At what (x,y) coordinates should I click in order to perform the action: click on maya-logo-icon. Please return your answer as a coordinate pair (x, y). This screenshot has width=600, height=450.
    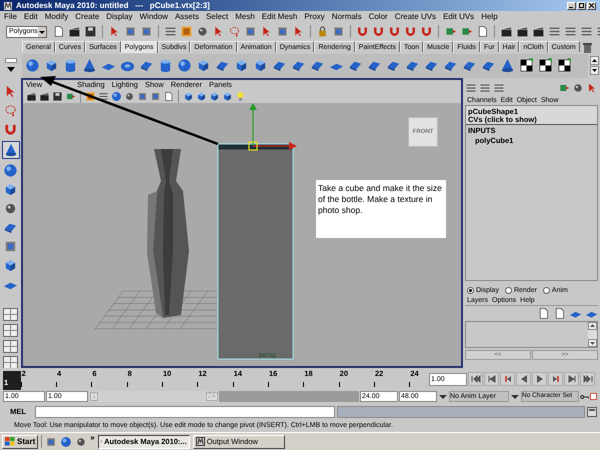
    Looking at the image, I should click on (8, 6).